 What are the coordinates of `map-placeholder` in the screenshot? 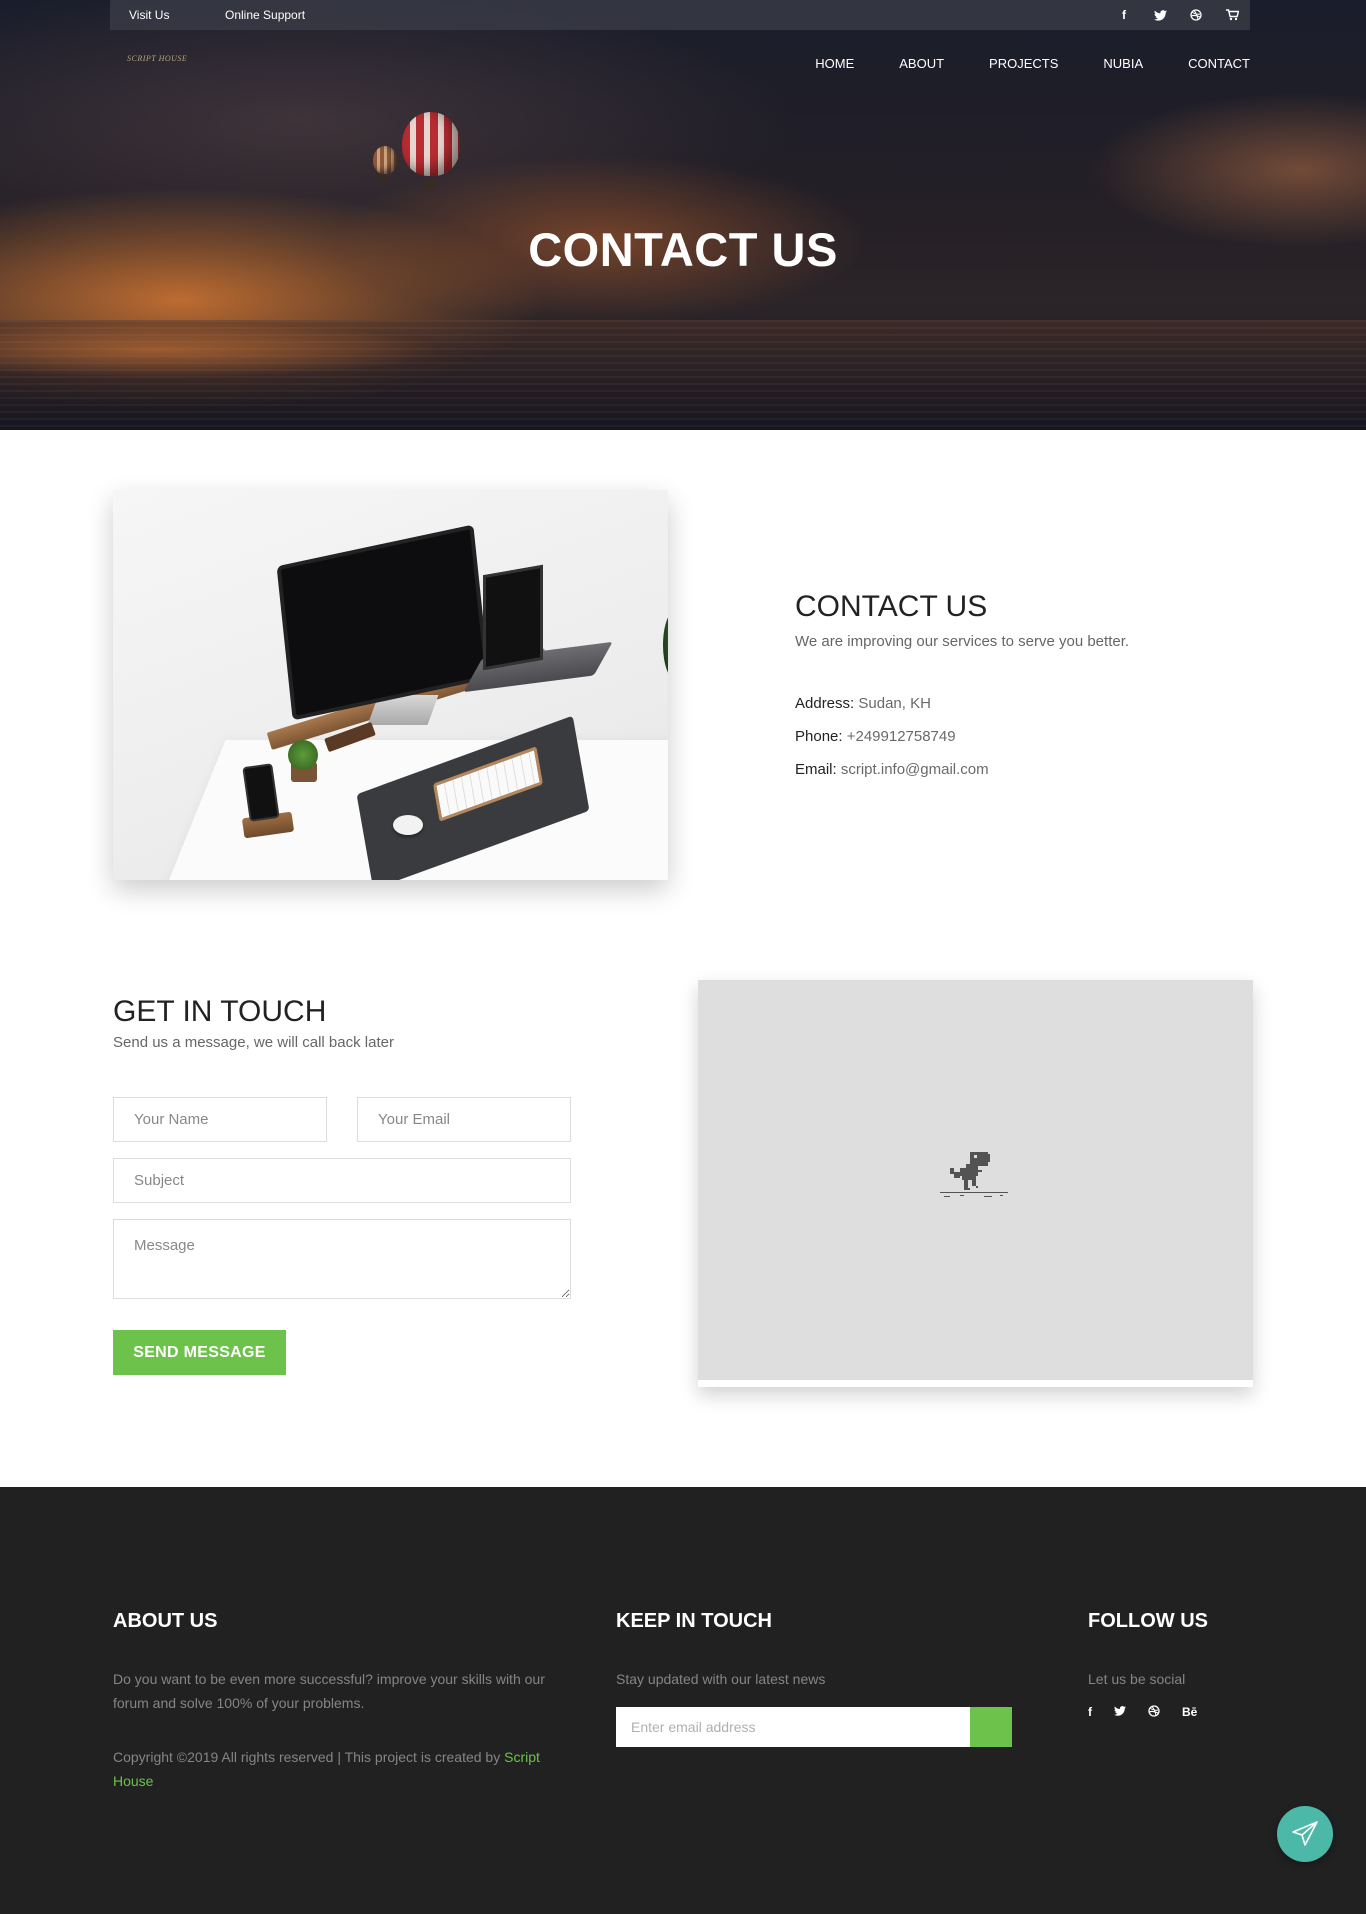 It's located at (975, 1180).